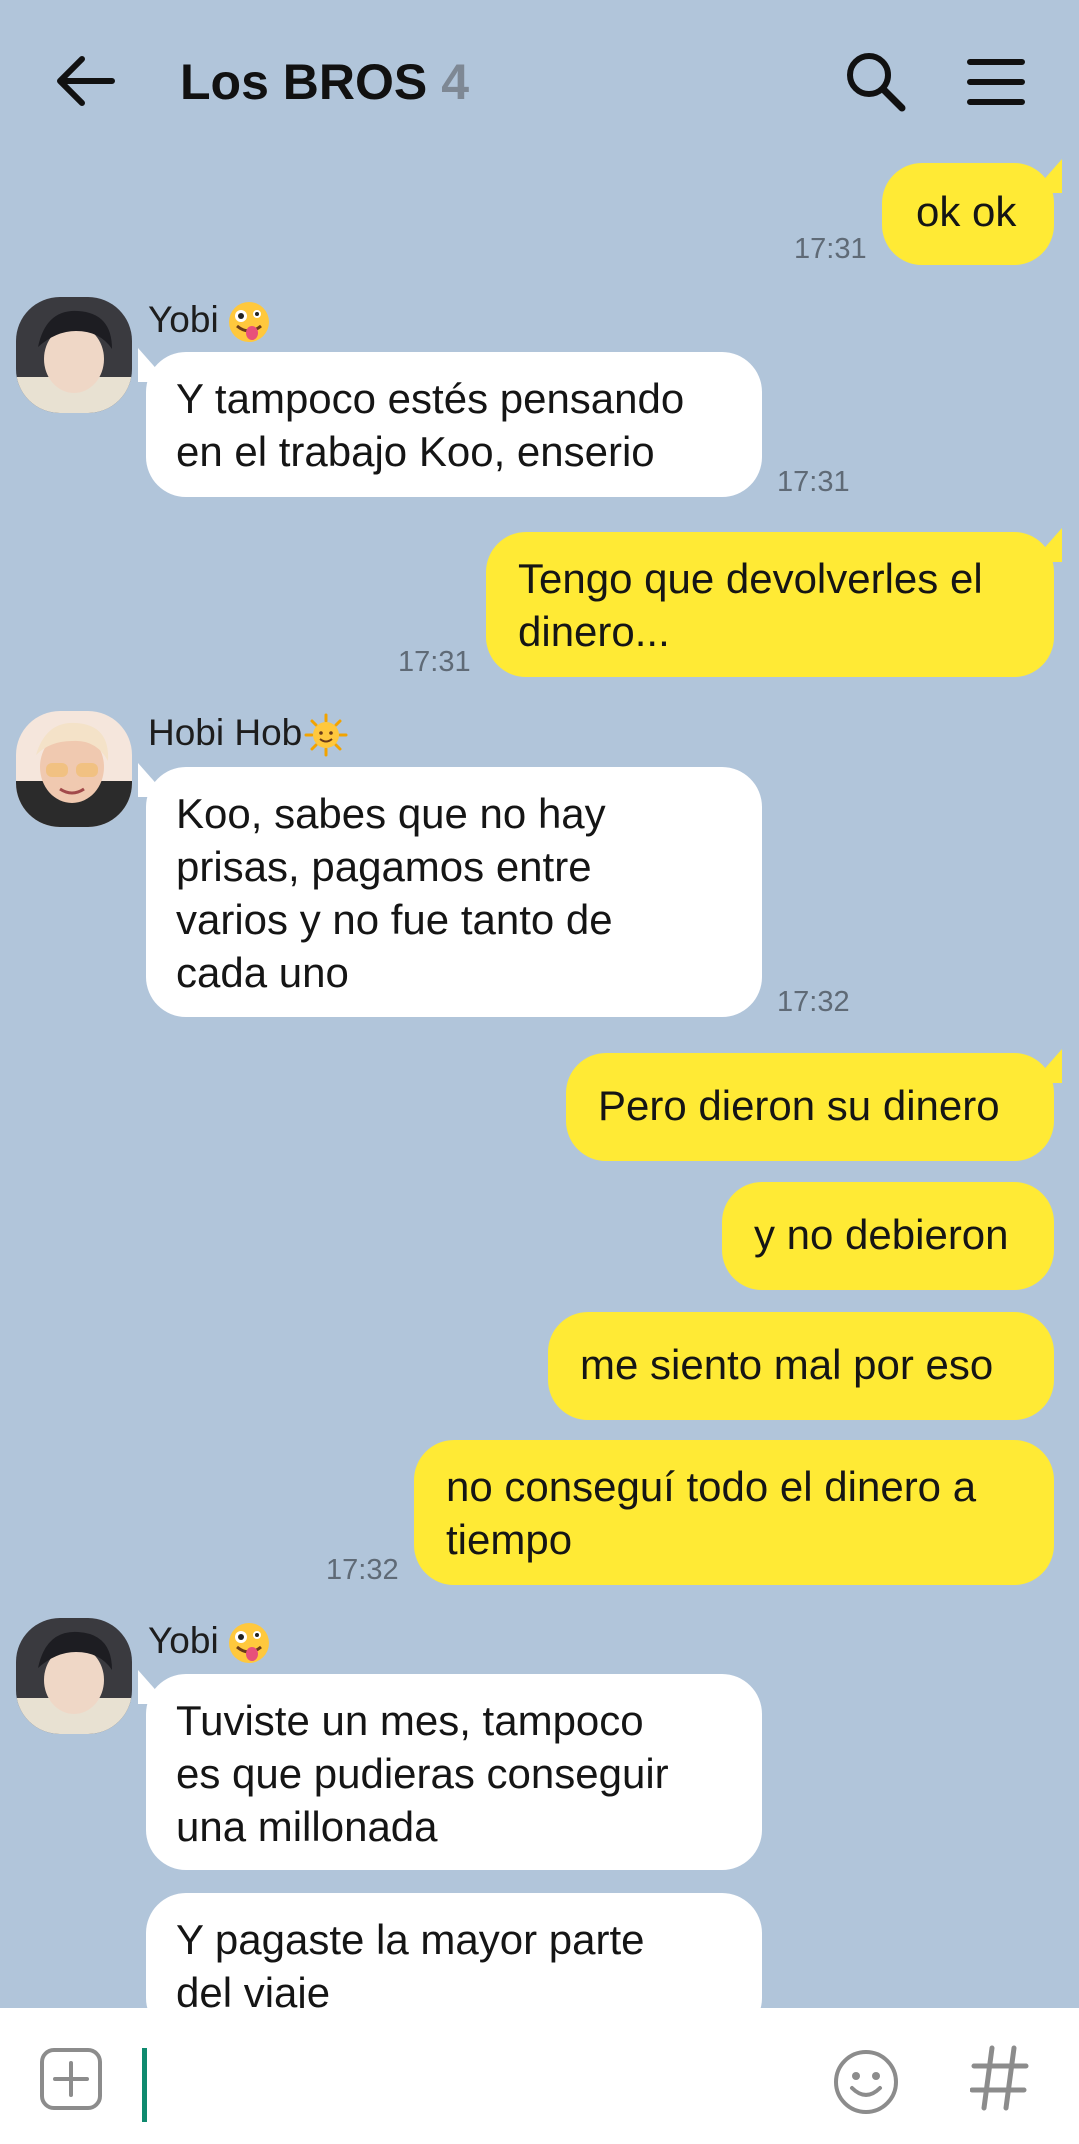 The image size is (1079, 2144). I want to click on message-text: ok ok, so click(966, 211).